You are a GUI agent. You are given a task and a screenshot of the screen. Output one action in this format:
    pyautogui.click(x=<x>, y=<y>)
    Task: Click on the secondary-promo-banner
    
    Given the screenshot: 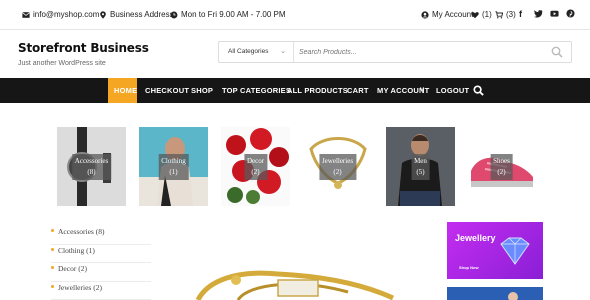 What is the action you would take?
    pyautogui.click(x=495, y=293)
    